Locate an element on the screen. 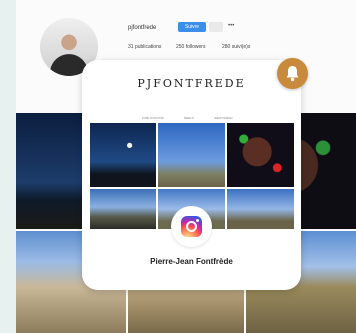 The height and width of the screenshot is (333, 356). instagram-icon is located at coordinates (191, 226).